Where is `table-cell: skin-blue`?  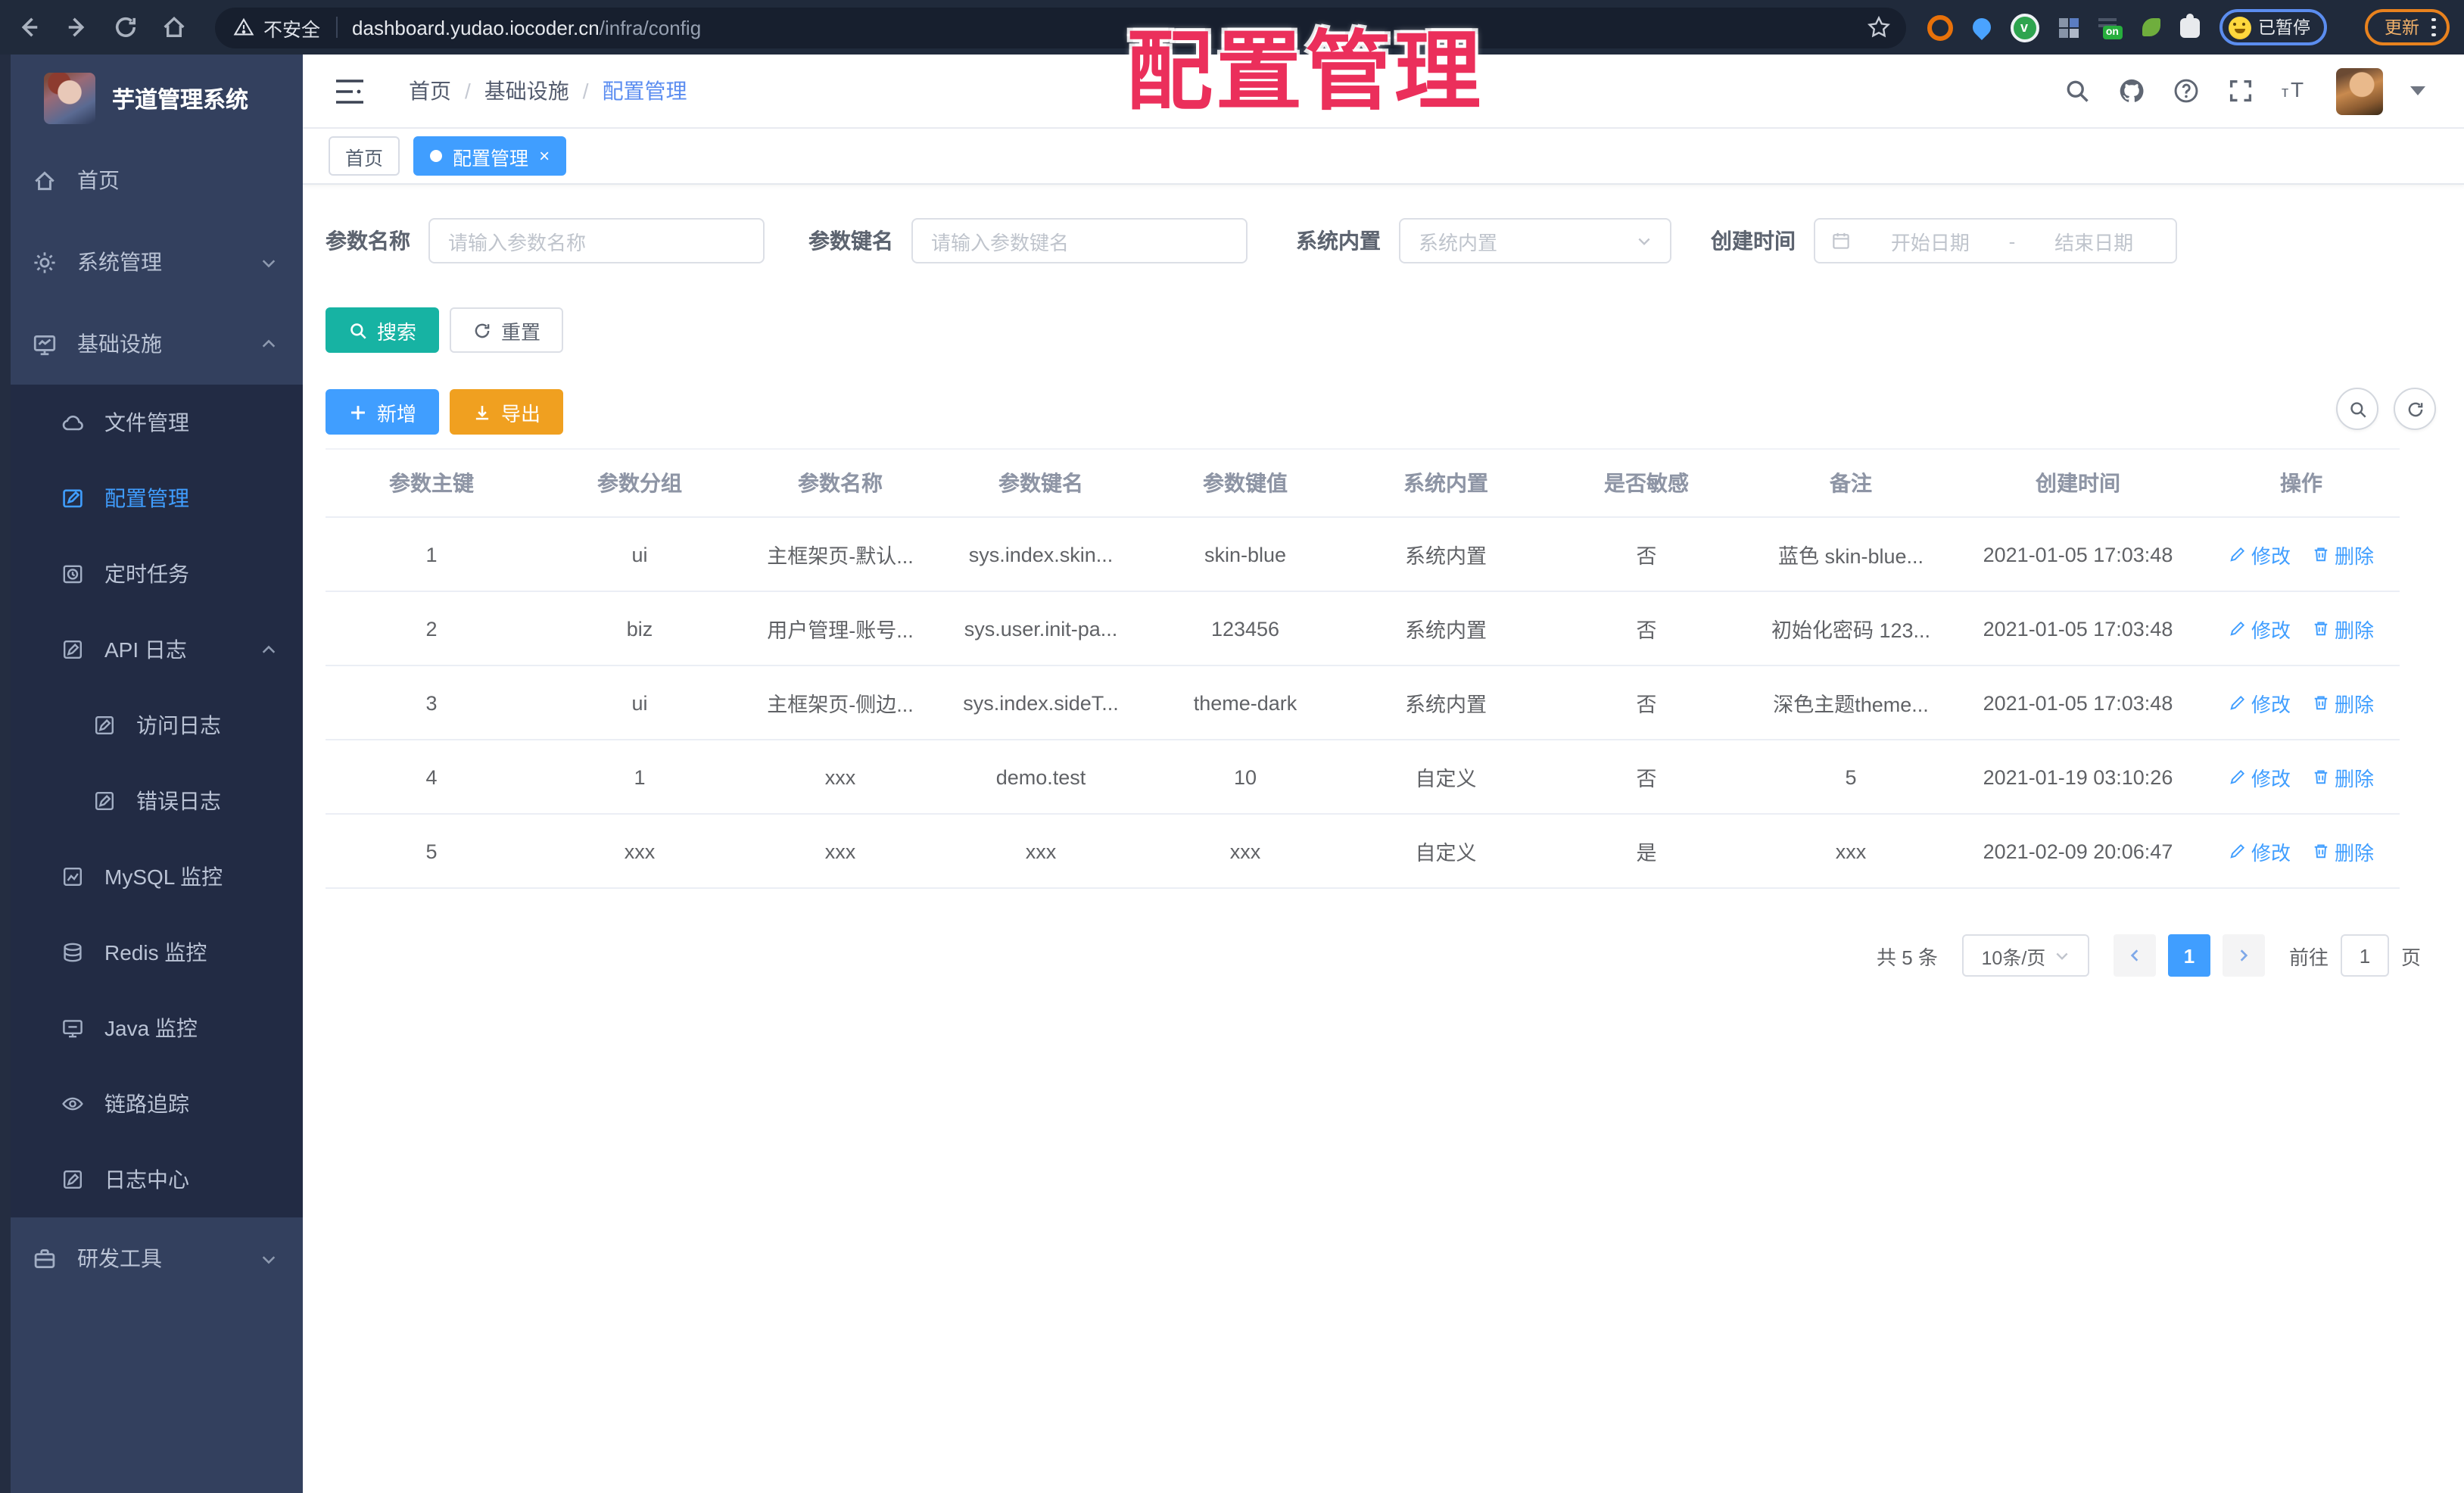 table-cell: skin-blue is located at coordinates (1245, 555).